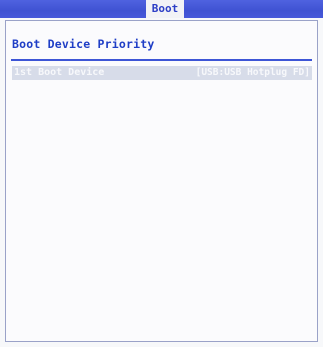 The height and width of the screenshot is (347, 323). I want to click on boot-device-label: 1st Boot Device, so click(59, 72).